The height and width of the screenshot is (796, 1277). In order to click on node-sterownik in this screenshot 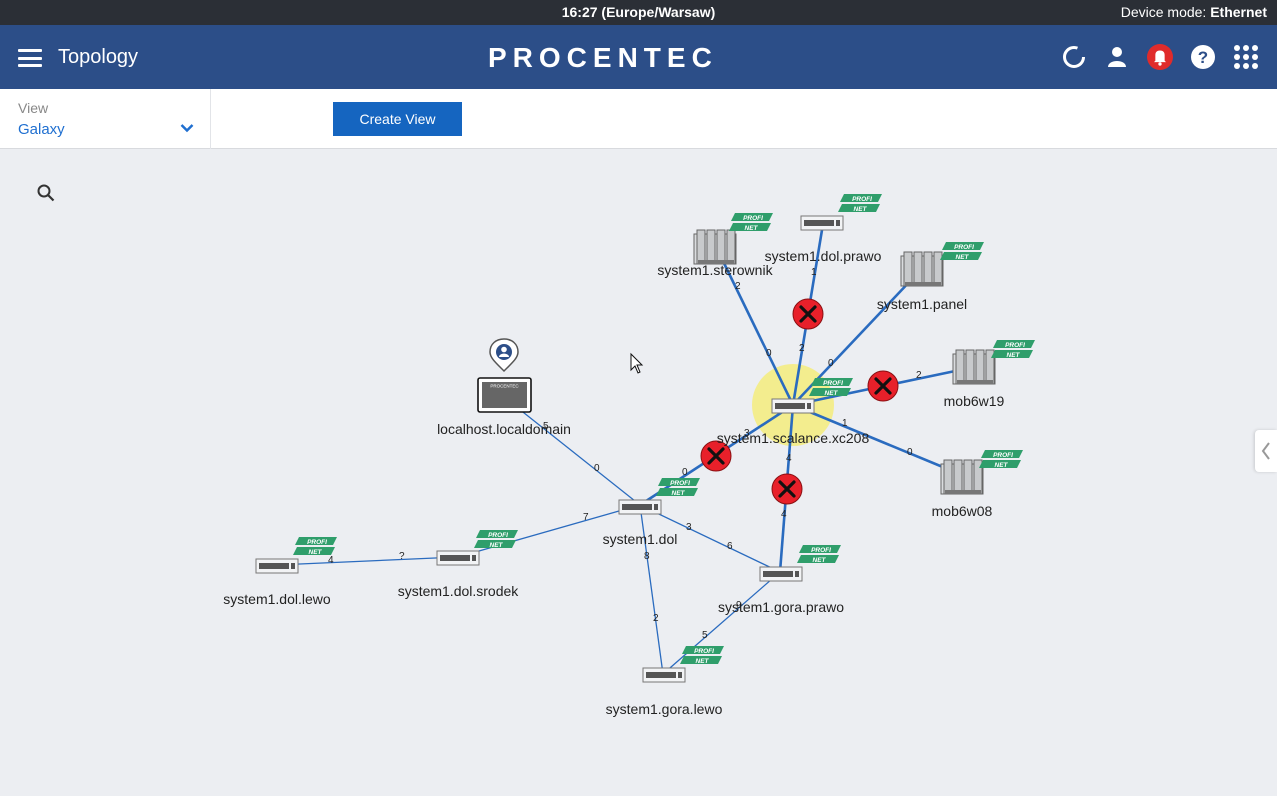, I will do `click(733, 239)`.